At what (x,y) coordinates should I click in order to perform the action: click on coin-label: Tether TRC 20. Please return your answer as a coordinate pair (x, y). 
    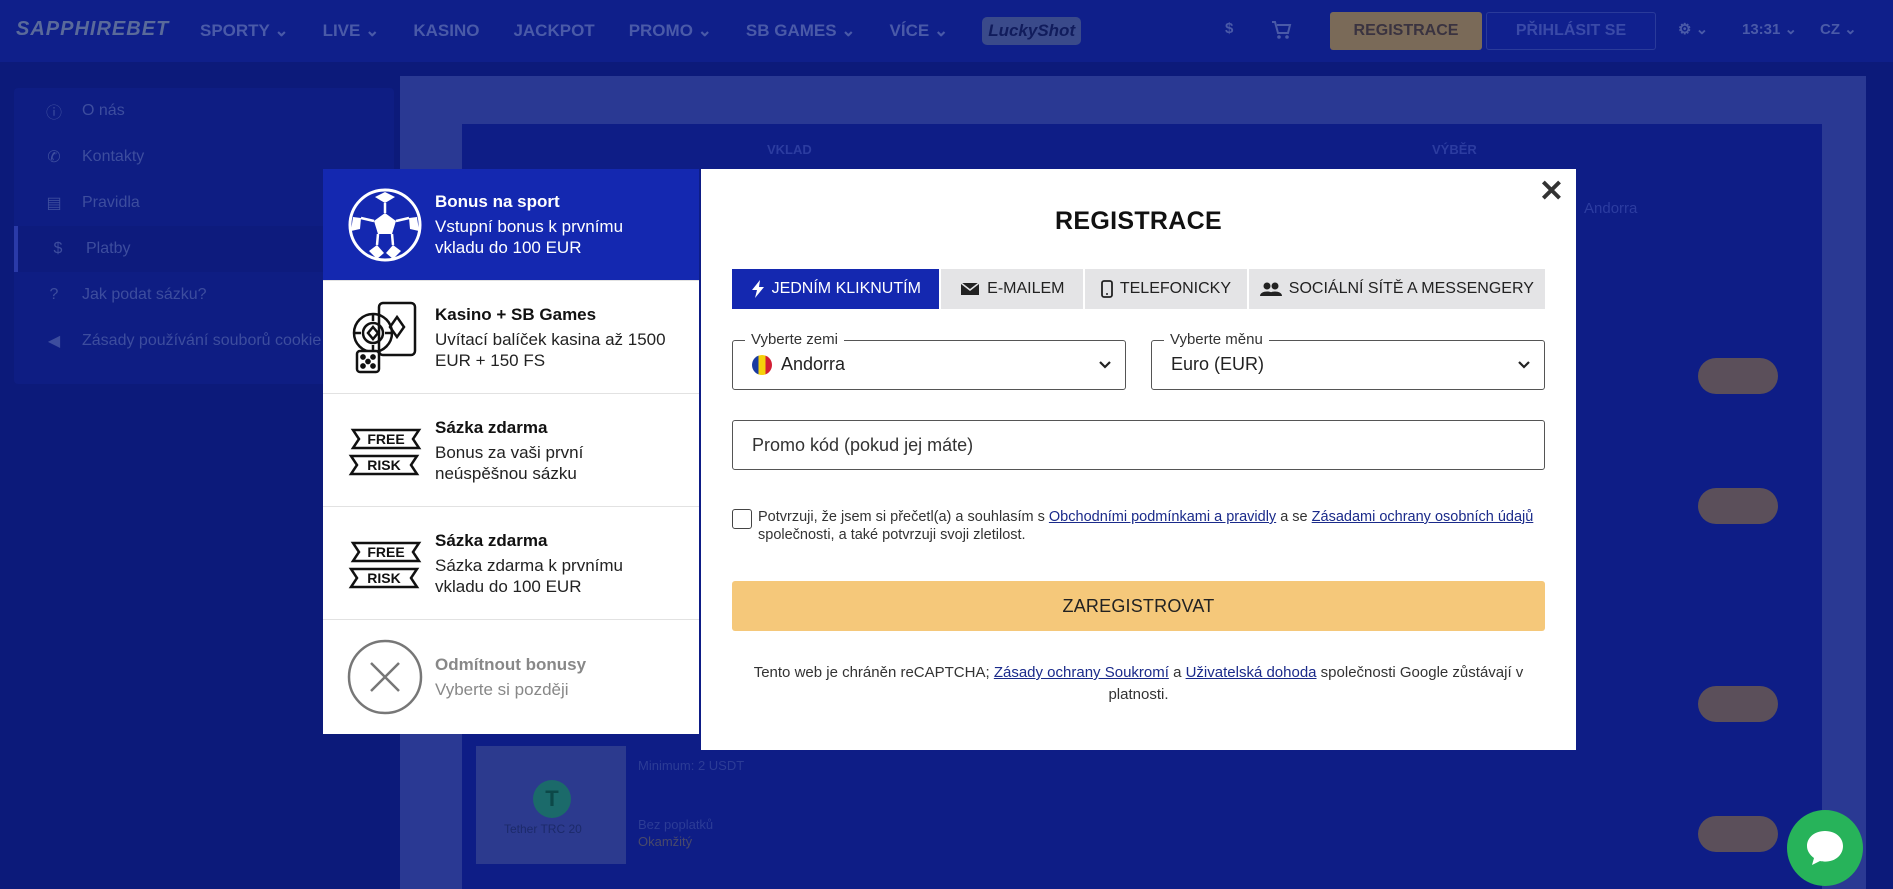
    Looking at the image, I should click on (543, 829).